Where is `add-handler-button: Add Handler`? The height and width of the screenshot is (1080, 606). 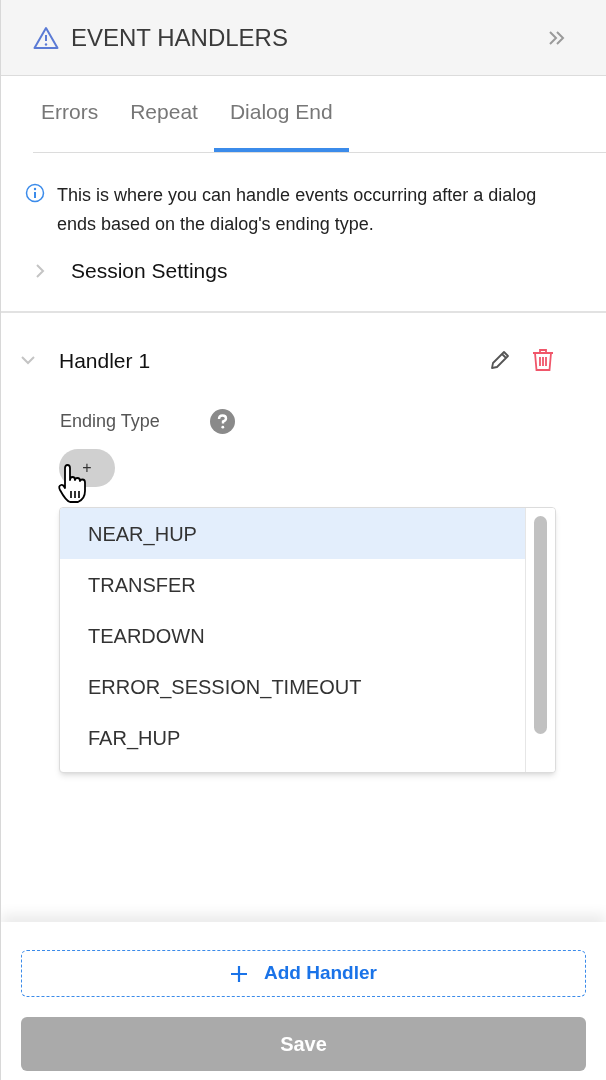 add-handler-button: Add Handler is located at coordinates (303, 973).